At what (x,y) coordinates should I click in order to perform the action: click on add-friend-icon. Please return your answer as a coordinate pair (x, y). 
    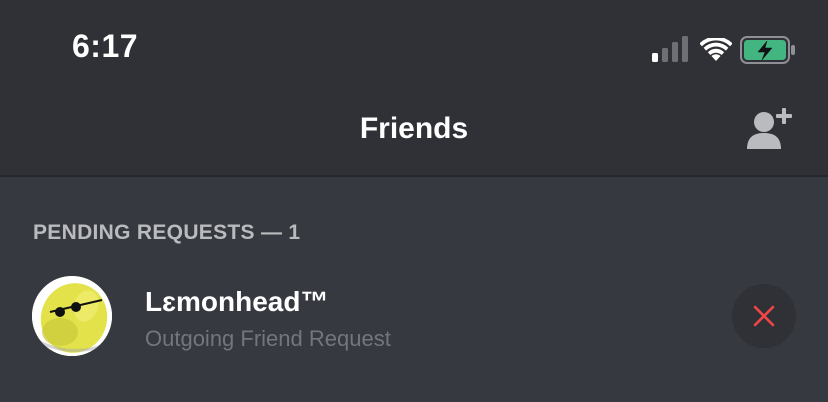
    Looking at the image, I should click on (770, 129).